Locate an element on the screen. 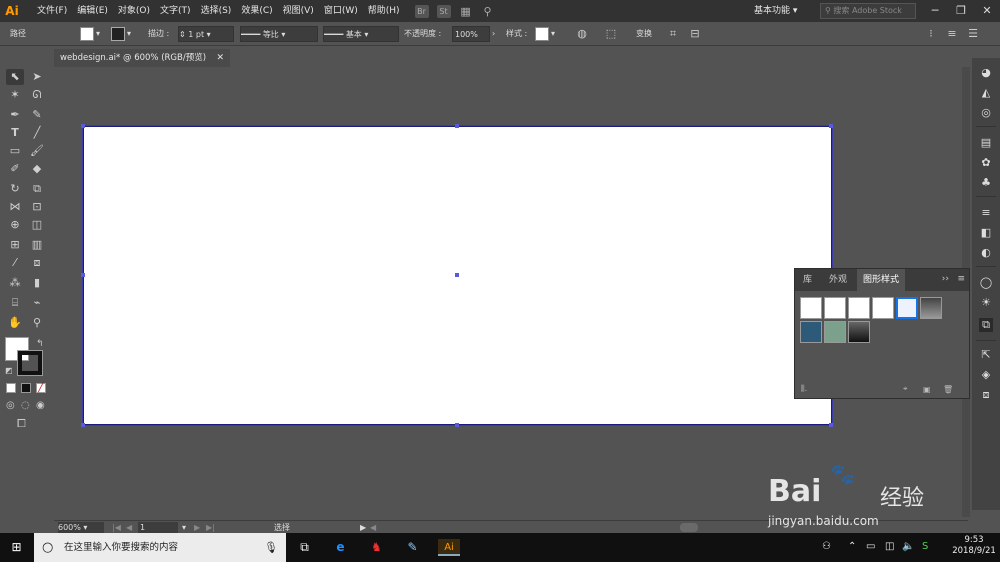 This screenshot has width=1000, height=562. tab-appearance: 外观 is located at coordinates (838, 280).